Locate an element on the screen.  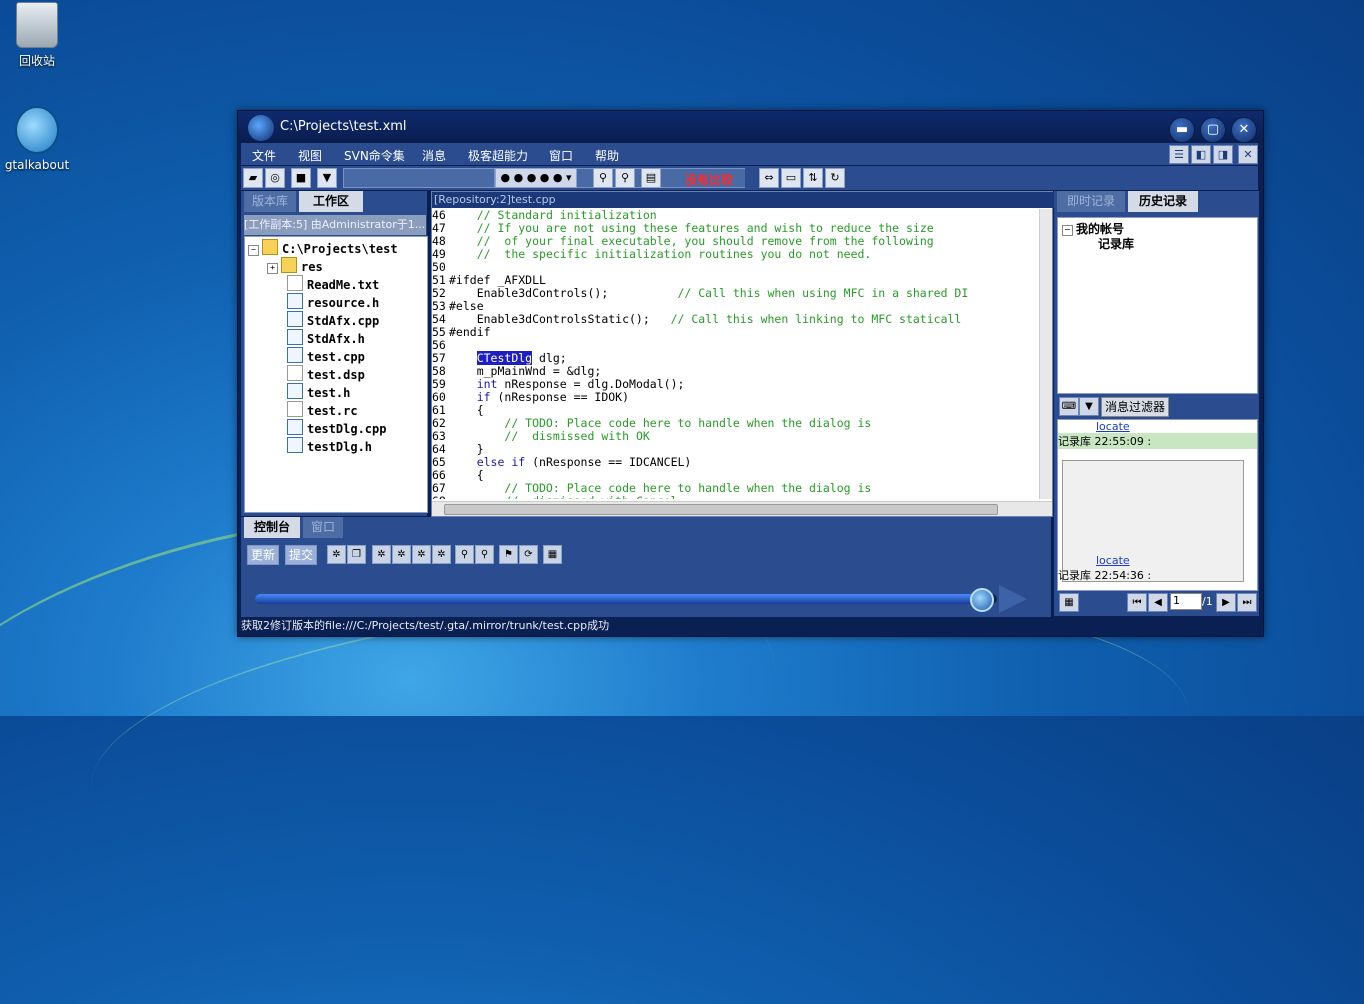
tree-item-file: test.h is located at coordinates (318, 392).